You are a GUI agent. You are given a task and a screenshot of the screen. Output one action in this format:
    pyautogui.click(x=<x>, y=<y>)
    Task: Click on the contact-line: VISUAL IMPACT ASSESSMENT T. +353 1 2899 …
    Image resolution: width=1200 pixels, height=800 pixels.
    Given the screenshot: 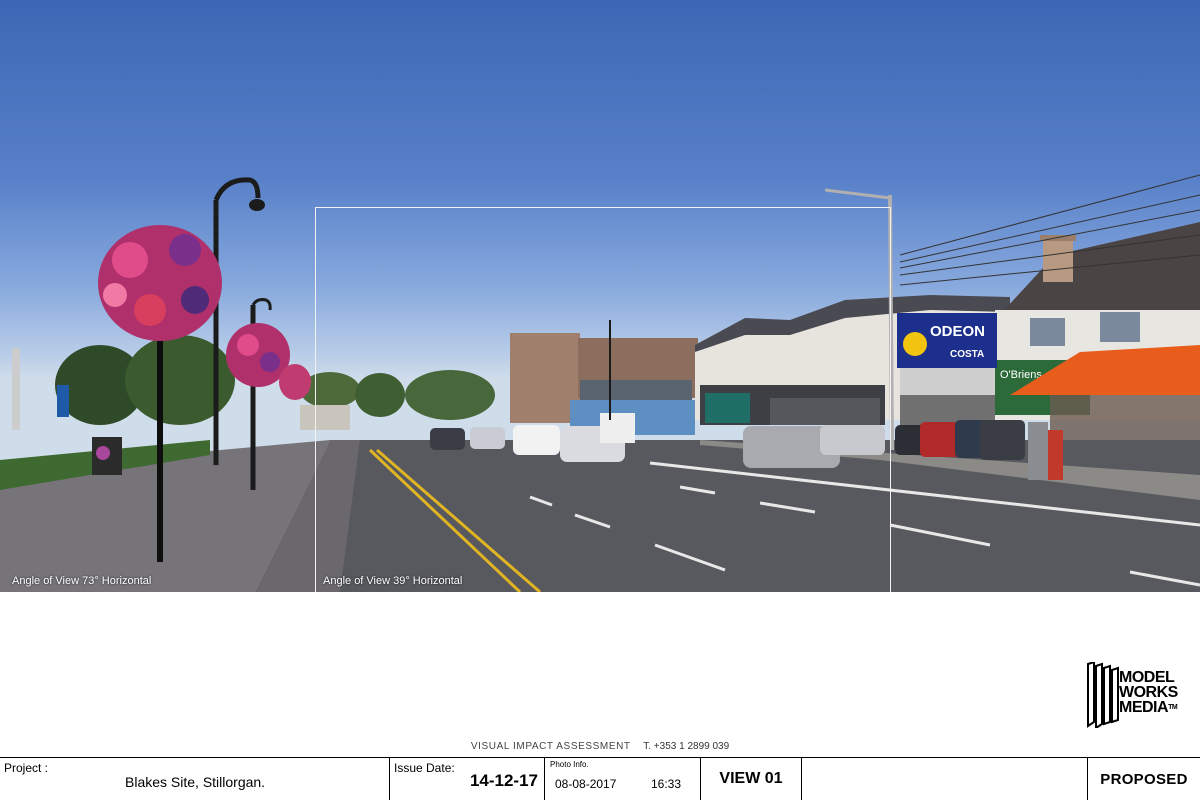 What is the action you would take?
    pyautogui.click(x=600, y=746)
    